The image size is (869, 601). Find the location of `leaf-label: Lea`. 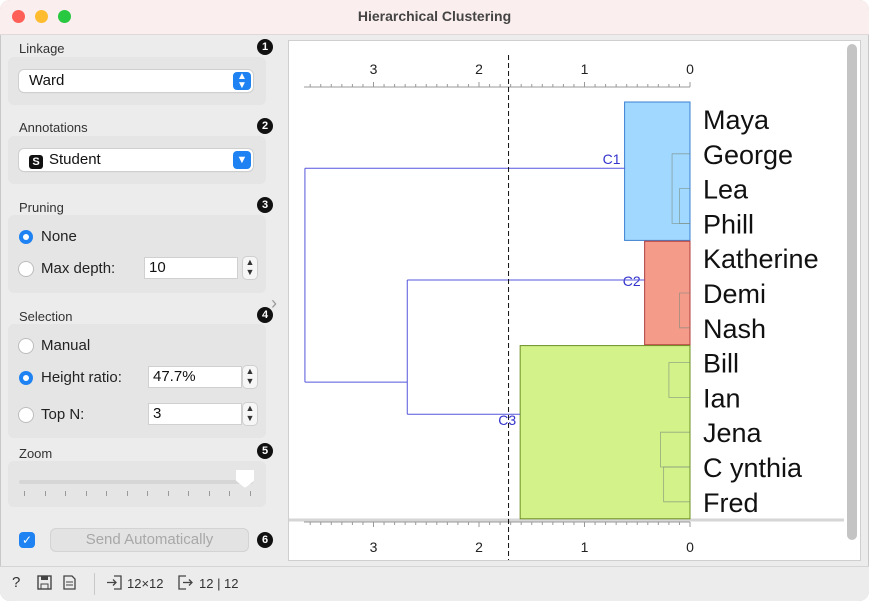

leaf-label: Lea is located at coordinates (726, 190).